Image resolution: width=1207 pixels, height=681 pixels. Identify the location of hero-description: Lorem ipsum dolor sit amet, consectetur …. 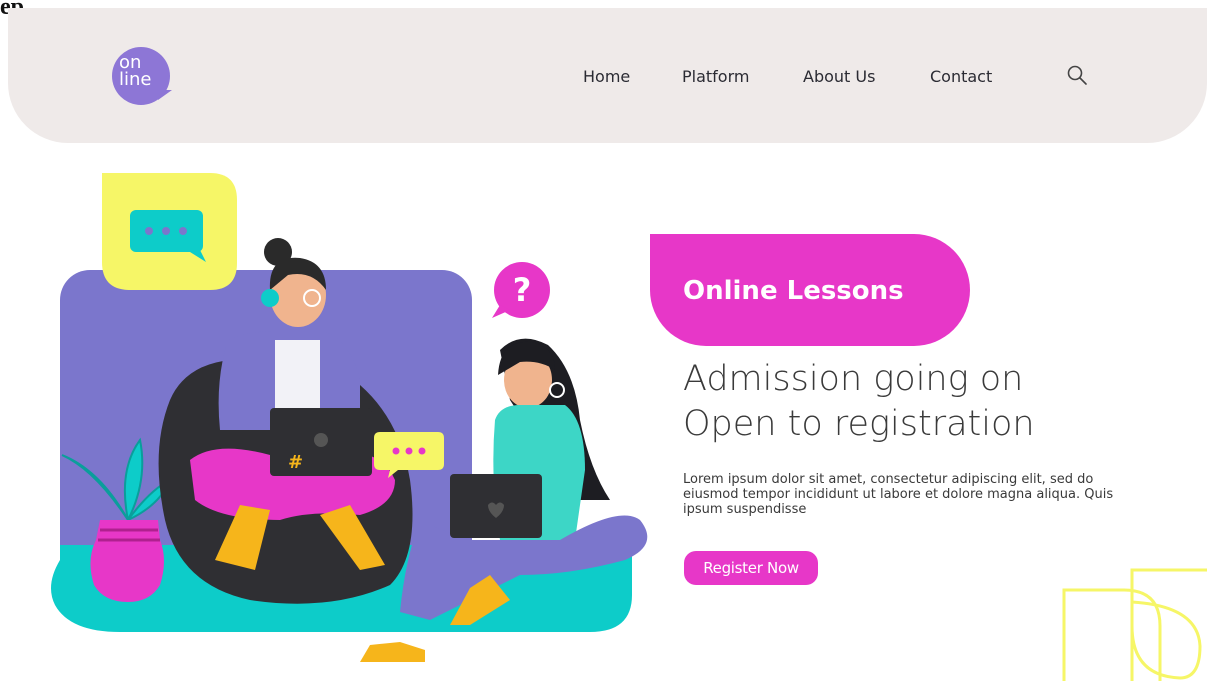
(898, 494).